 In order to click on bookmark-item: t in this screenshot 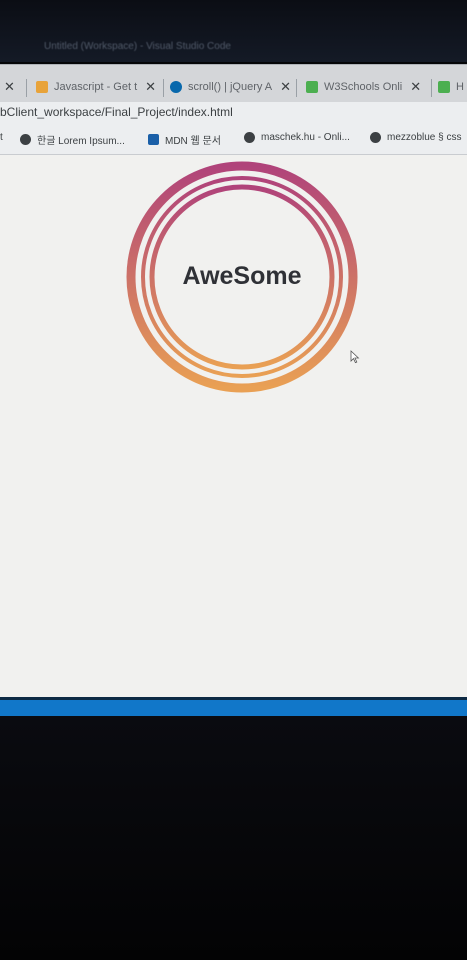, I will do `click(1, 137)`.